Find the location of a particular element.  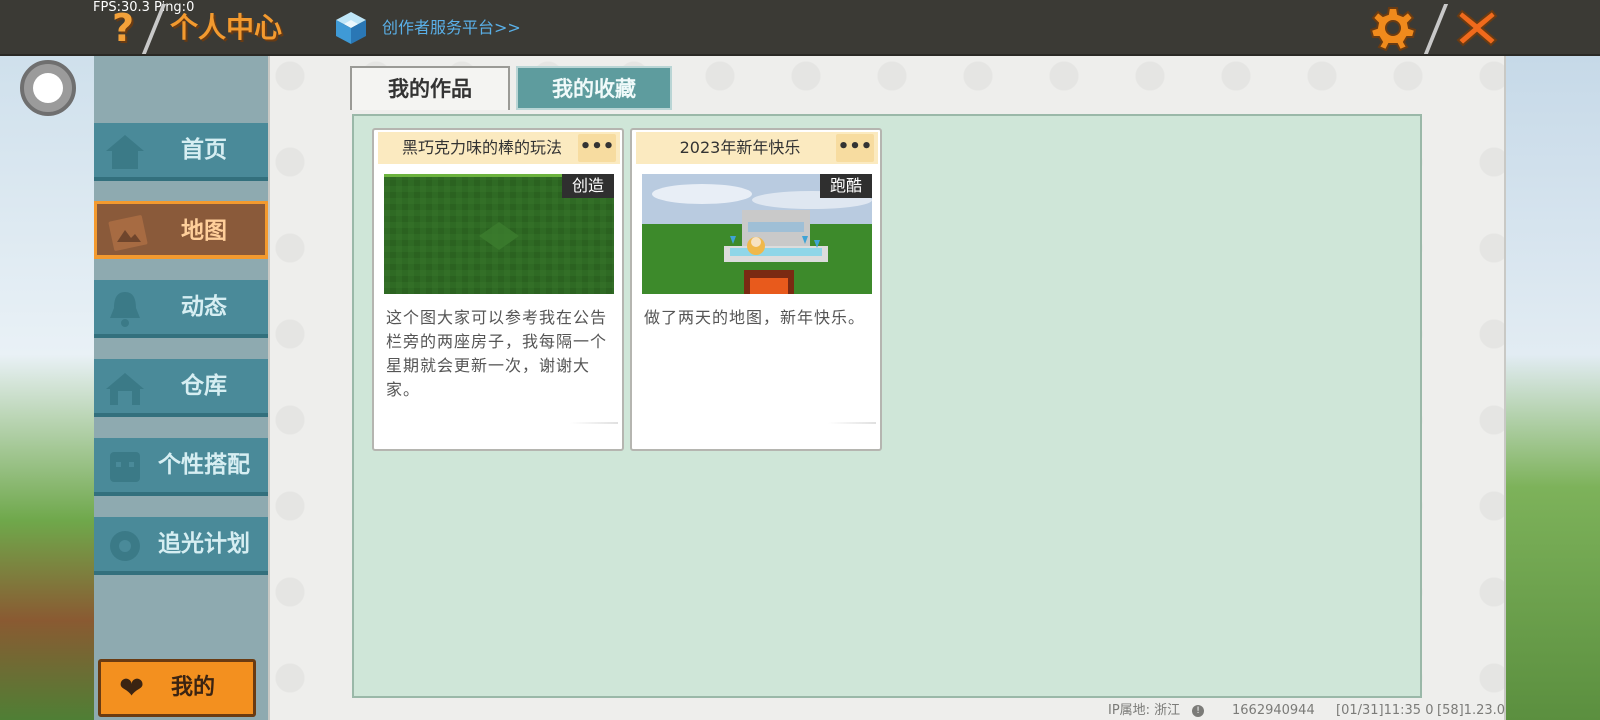

settings-gear-icon is located at coordinates (1393, 28).